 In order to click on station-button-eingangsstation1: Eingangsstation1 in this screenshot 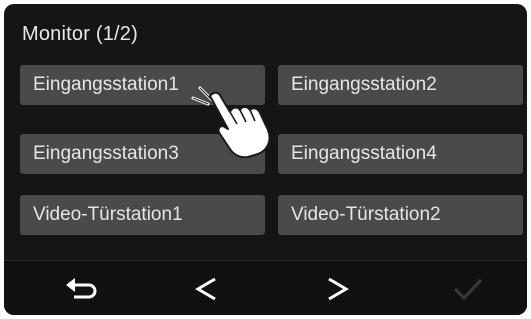, I will do `click(142, 85)`.